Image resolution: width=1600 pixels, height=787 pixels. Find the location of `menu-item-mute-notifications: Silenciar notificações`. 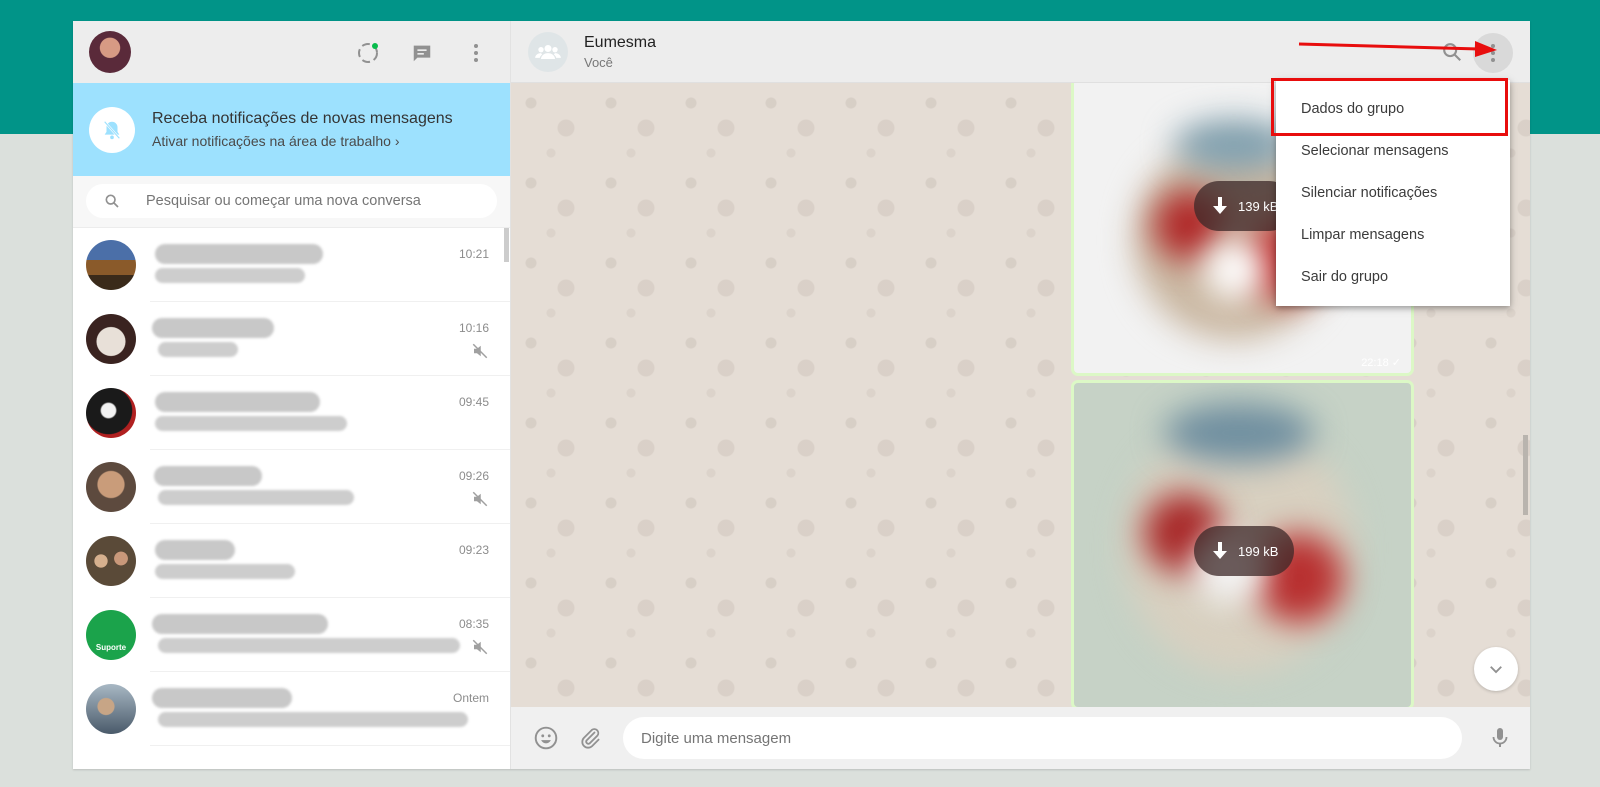

menu-item-mute-notifications: Silenciar notificações is located at coordinates (1393, 193).